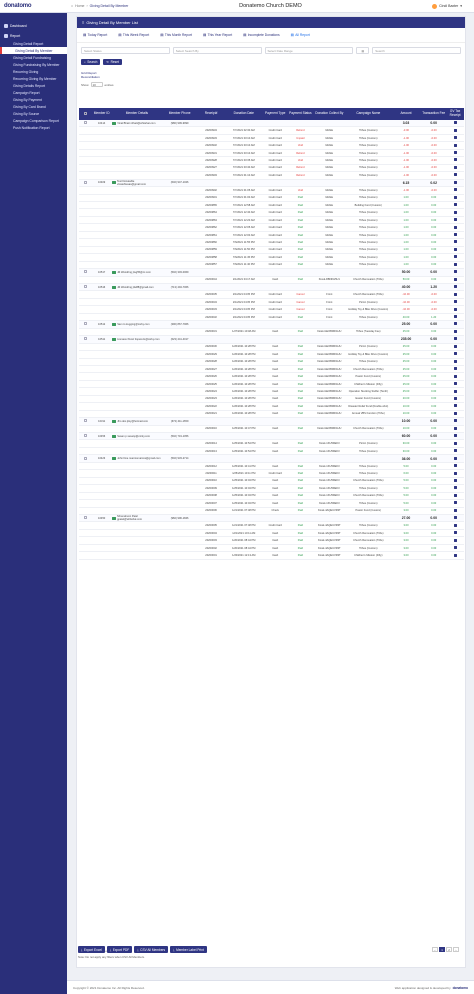 Image resolution: width=474 pixels, height=994 pixels. I want to click on export-button-member-label-print: ⤓ Member Label Print, so click(188, 949).